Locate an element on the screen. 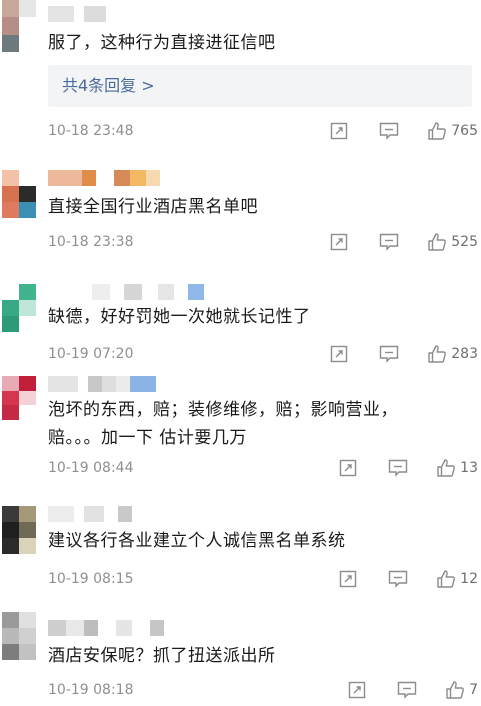 The image size is (481, 706). comment-meta: 10-19 08:15 12 is located at coordinates (264, 579).